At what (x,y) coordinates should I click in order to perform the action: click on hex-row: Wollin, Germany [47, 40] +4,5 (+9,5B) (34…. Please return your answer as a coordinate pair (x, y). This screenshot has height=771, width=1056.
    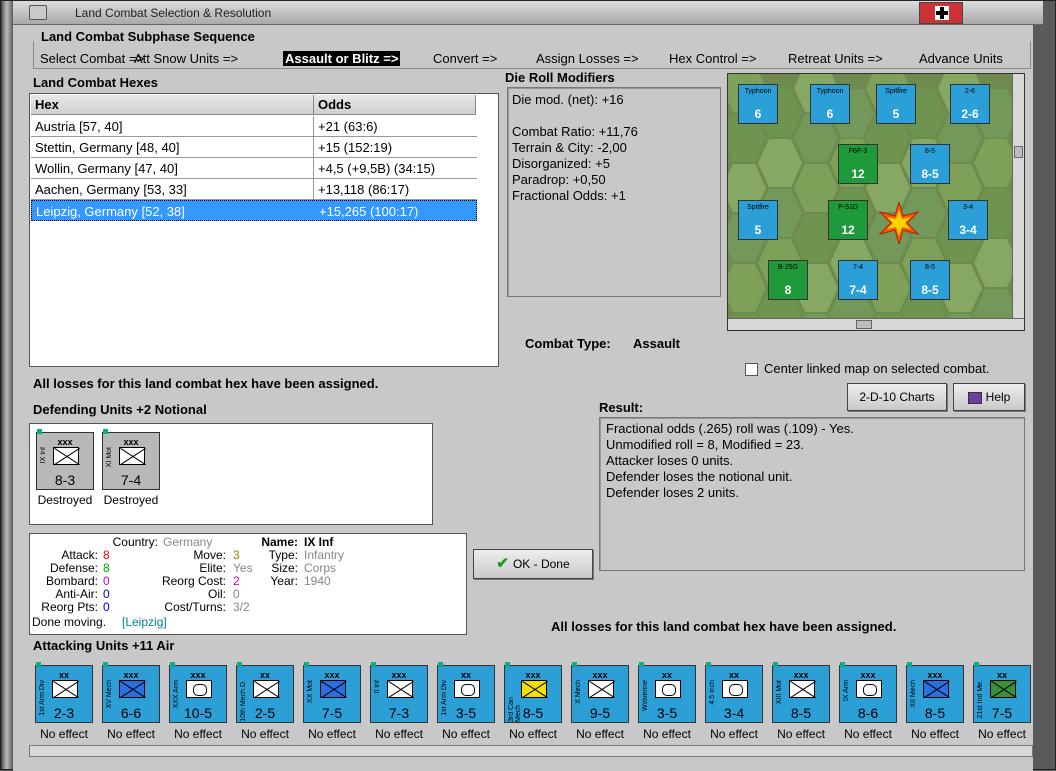
    Looking at the image, I should click on (254, 168).